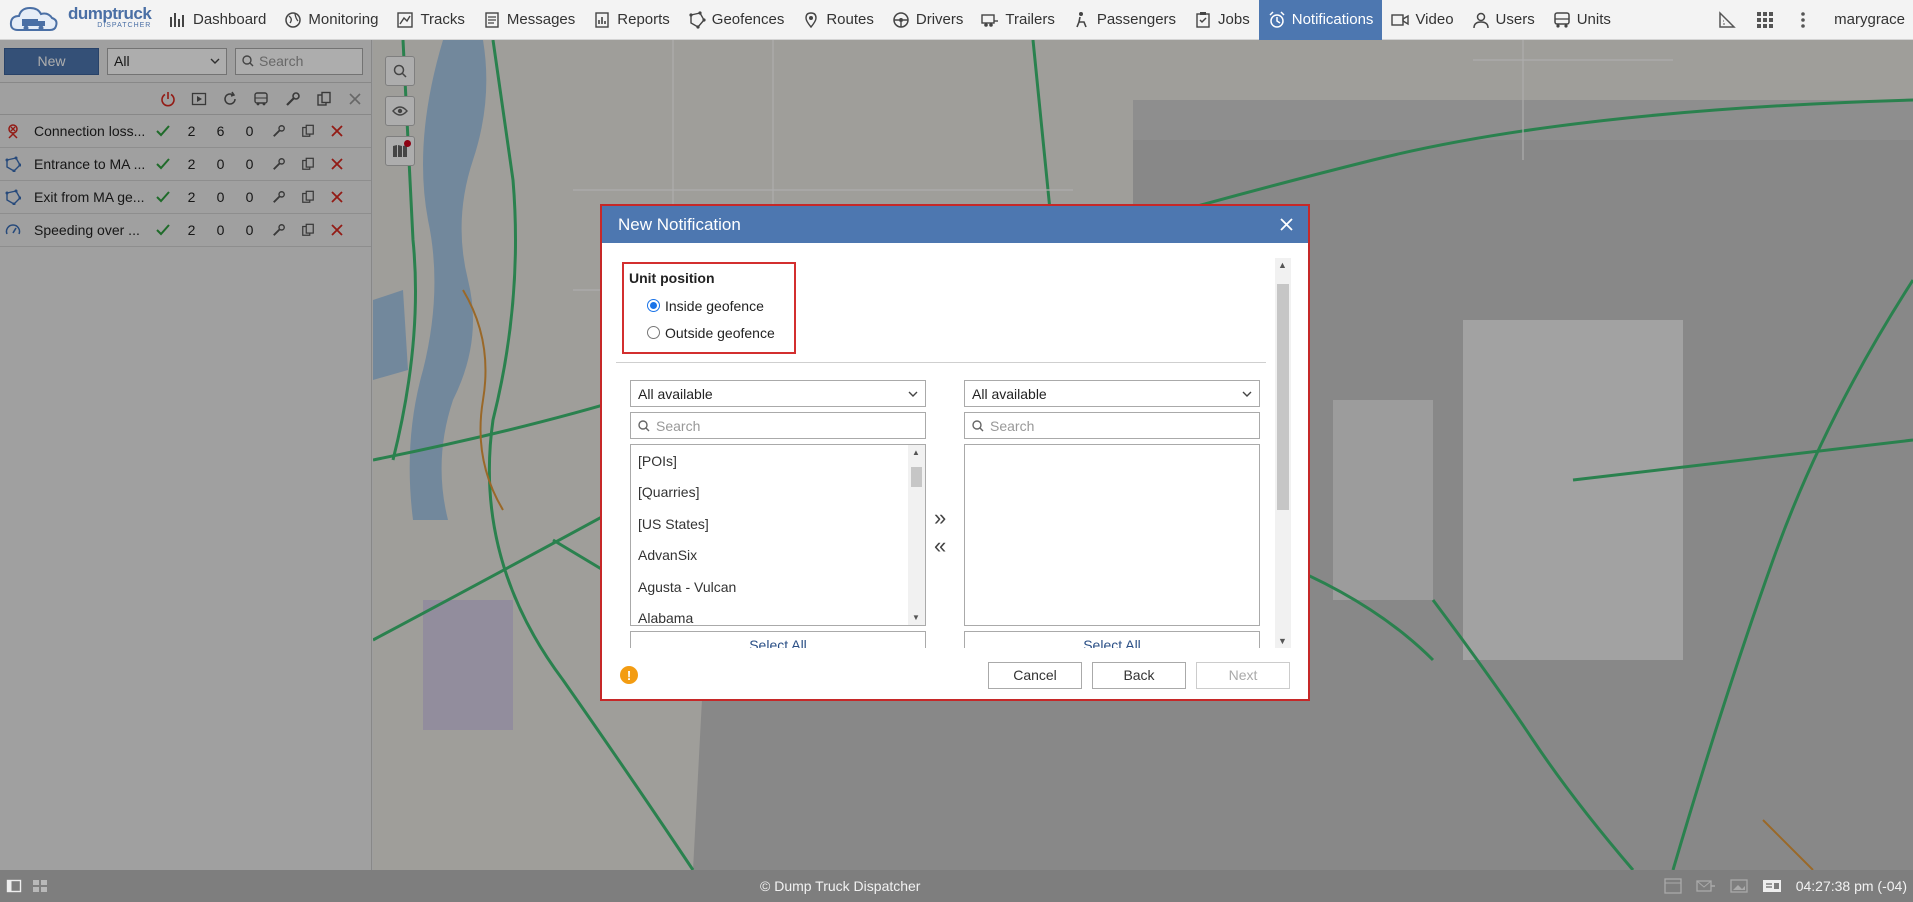 Image resolution: width=1913 pixels, height=902 pixels. I want to click on geofence-icon, so click(697, 19).